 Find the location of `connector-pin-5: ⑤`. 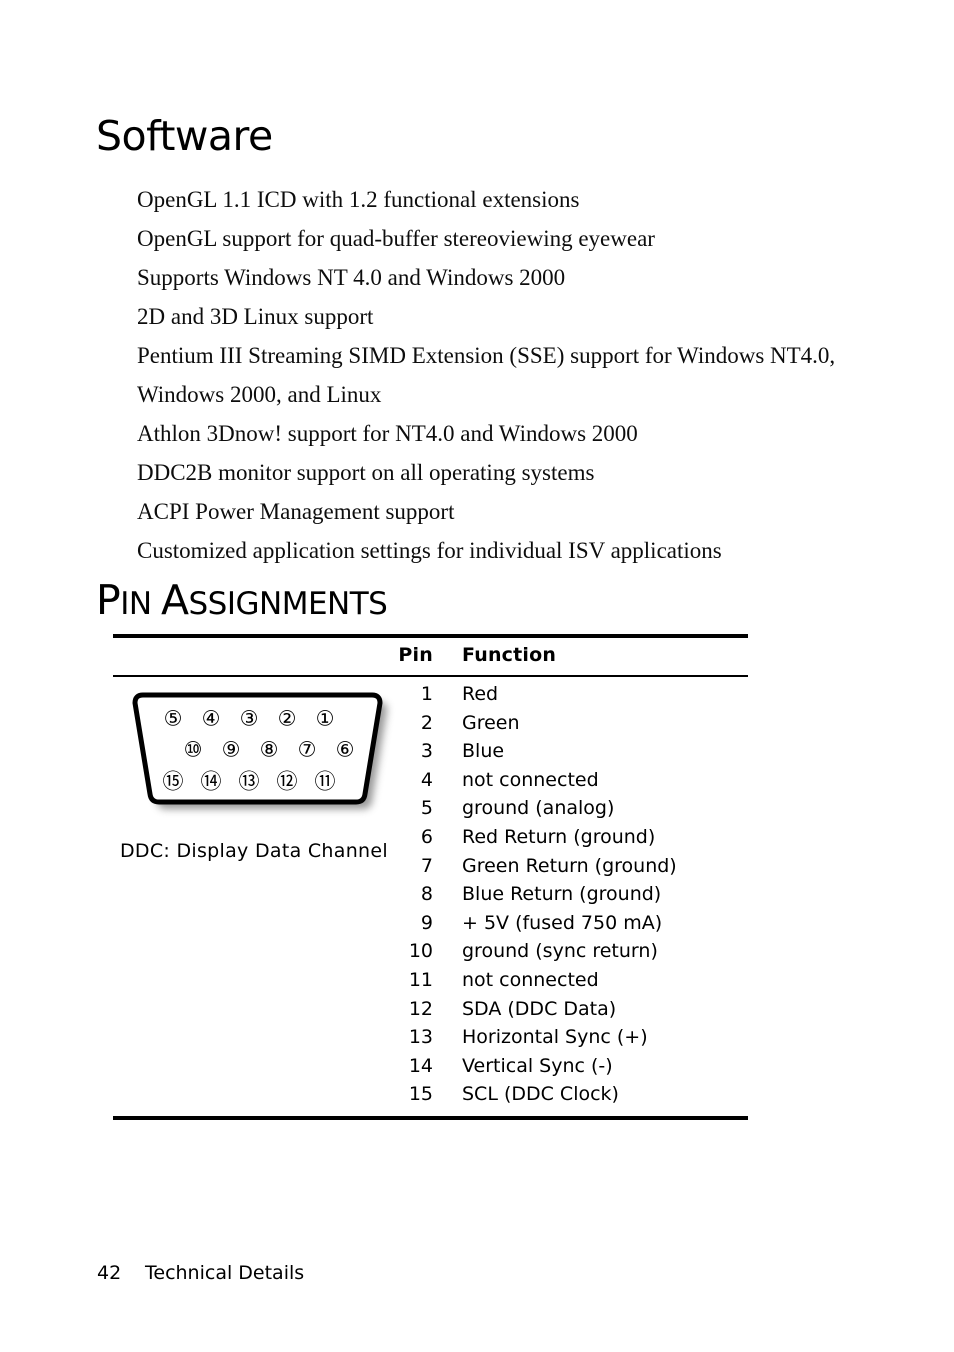

connector-pin-5: ⑤ is located at coordinates (173, 718).